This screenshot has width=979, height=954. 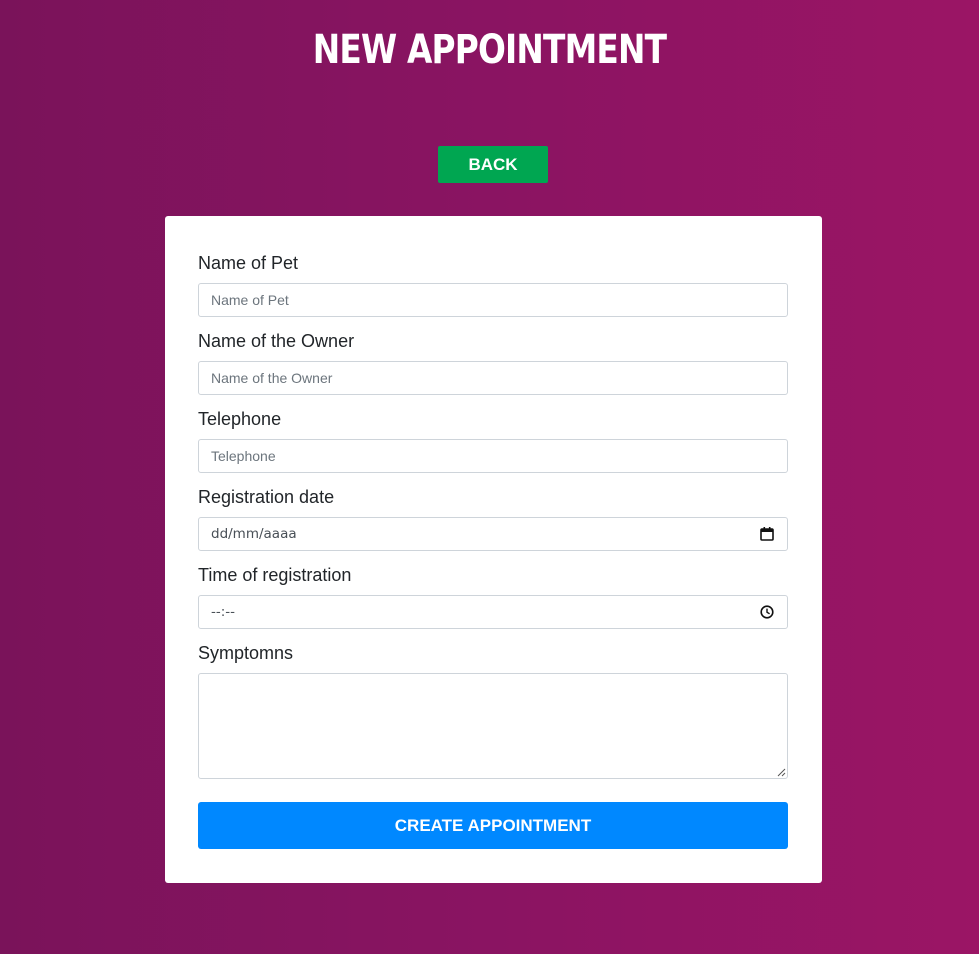 I want to click on telephone-label: Telephone, so click(x=240, y=419).